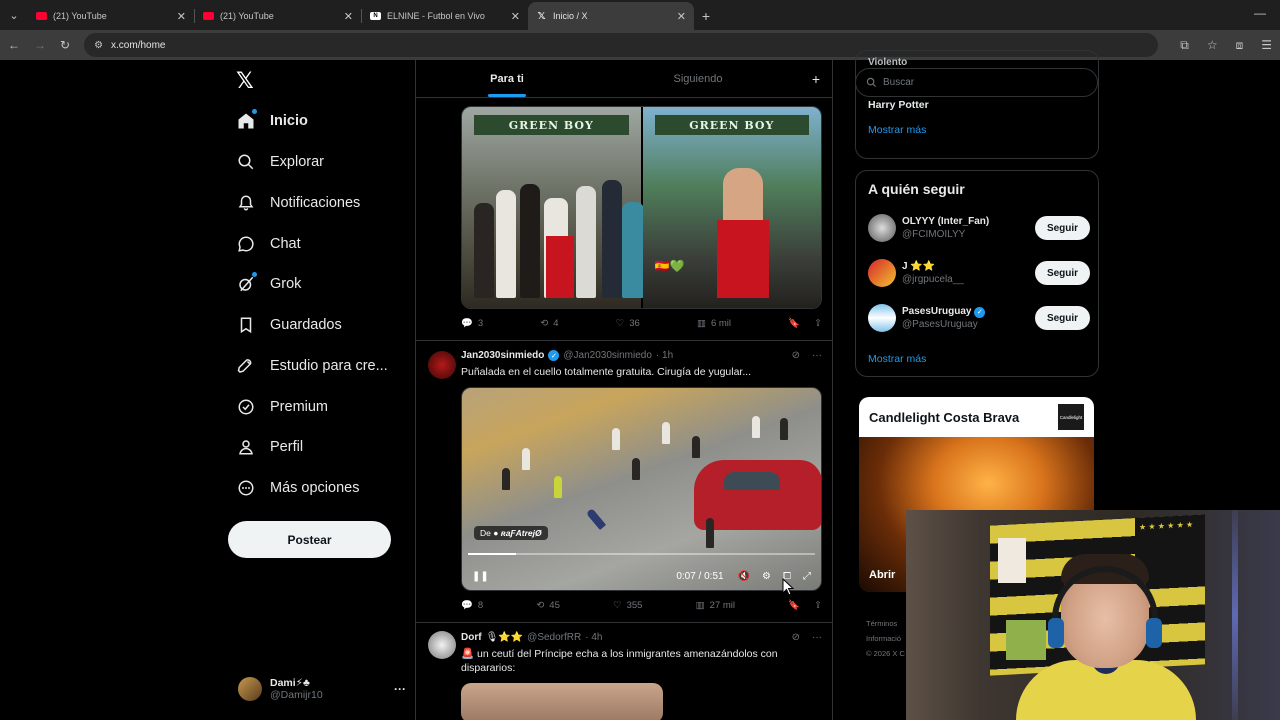 The width and height of the screenshot is (1280, 720). What do you see at coordinates (611, 16) in the screenshot?
I see `browser-tab-x-home: 𝕏 Inicio / X ✕` at bounding box center [611, 16].